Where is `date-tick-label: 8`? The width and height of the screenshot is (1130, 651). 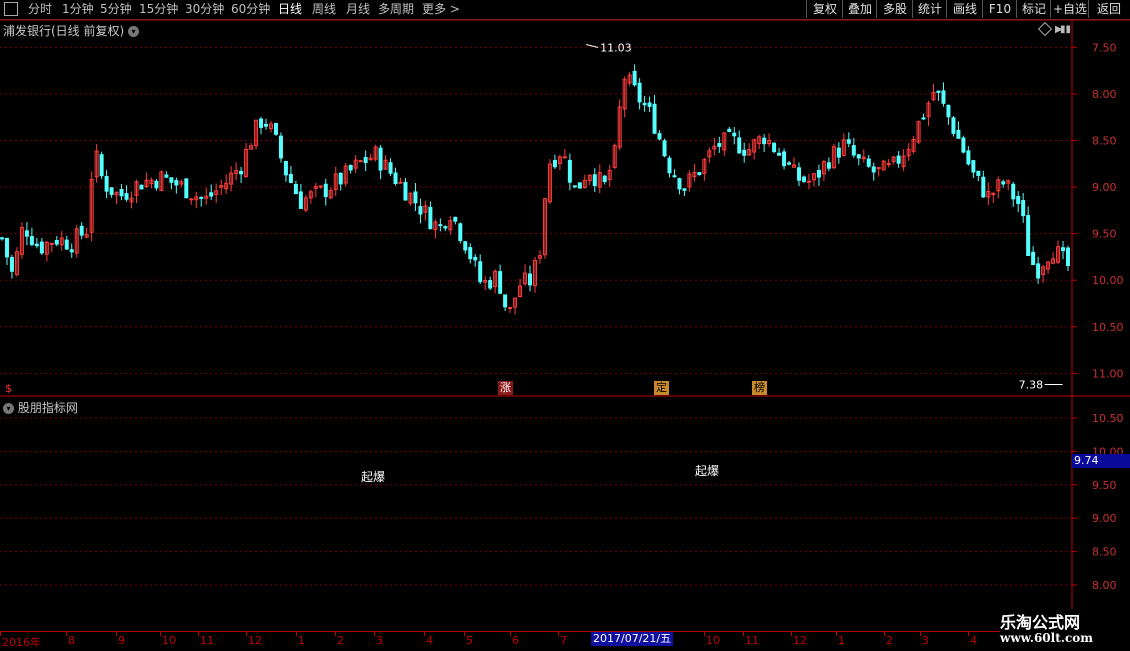 date-tick-label: 8 is located at coordinates (71, 640).